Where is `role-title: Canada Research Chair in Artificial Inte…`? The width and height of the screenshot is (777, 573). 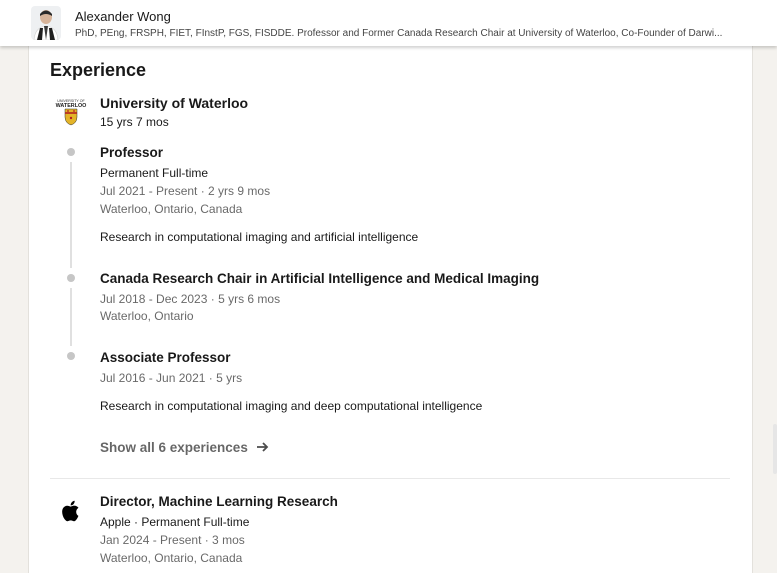
role-title: Canada Research Chair in Artificial Inte… is located at coordinates (319, 278).